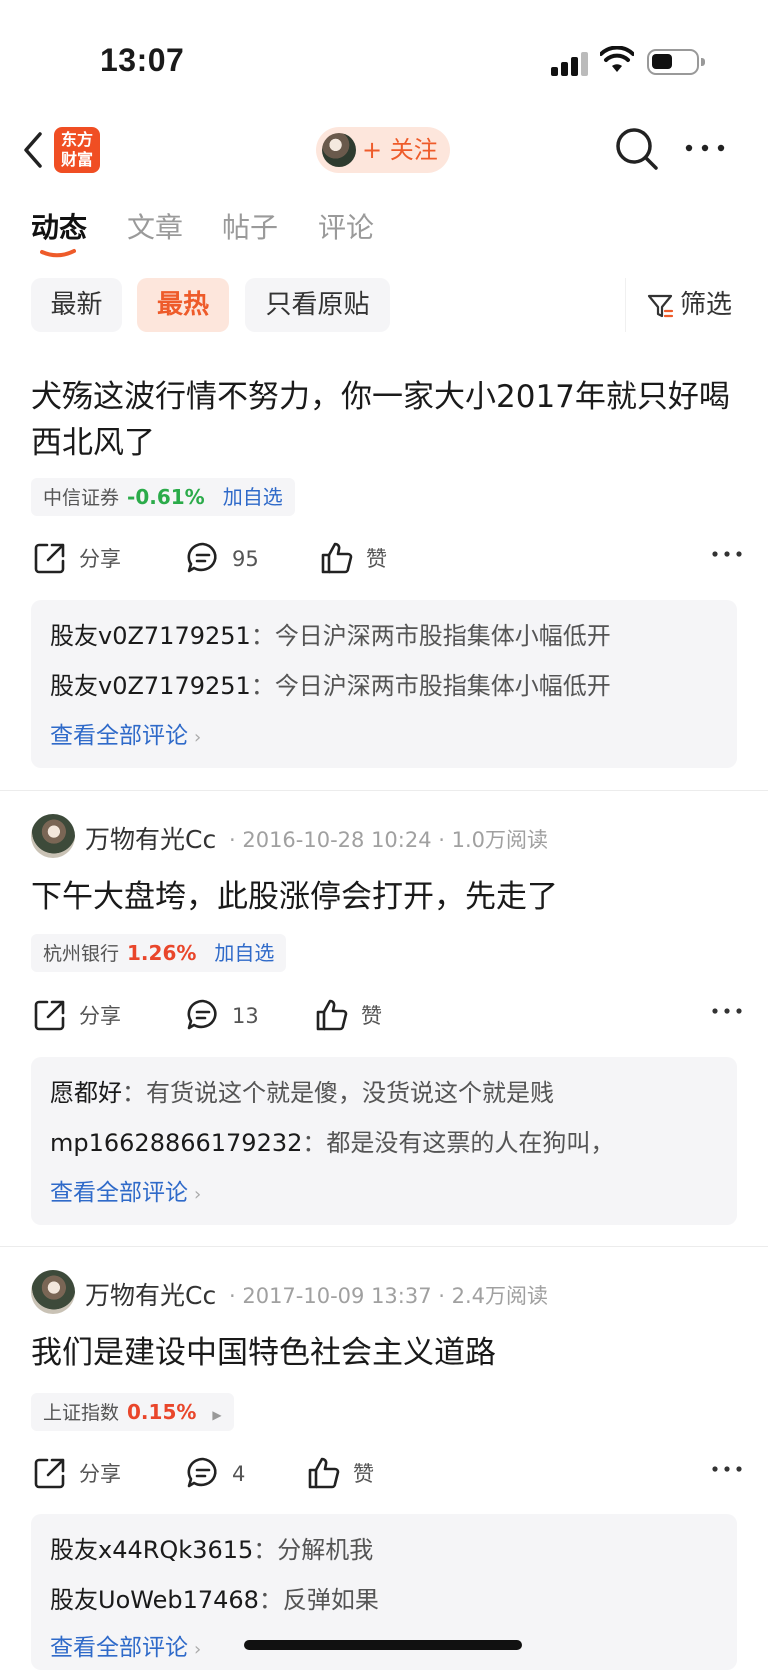 This screenshot has height=1670, width=768. Describe the element at coordinates (617, 59) in the screenshot. I see `wifi-icon` at that location.